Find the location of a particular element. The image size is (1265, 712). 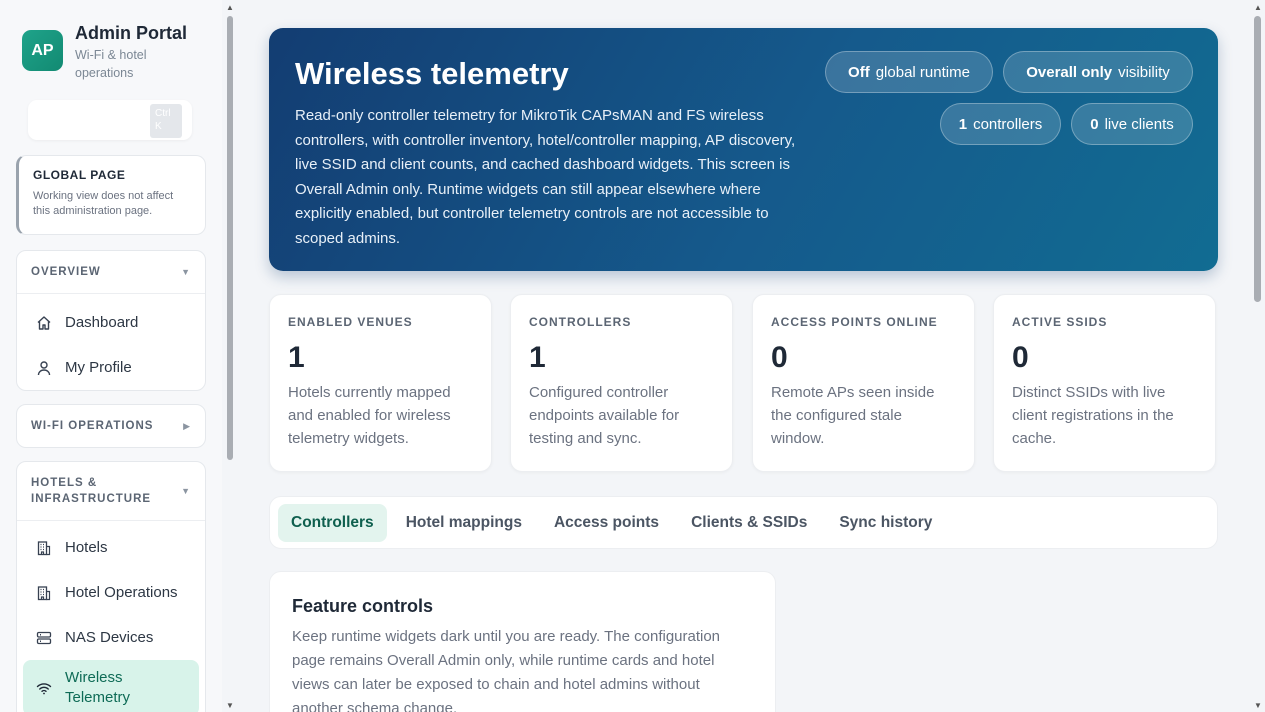

sidebar-item-label: My Profile is located at coordinates (98, 367).